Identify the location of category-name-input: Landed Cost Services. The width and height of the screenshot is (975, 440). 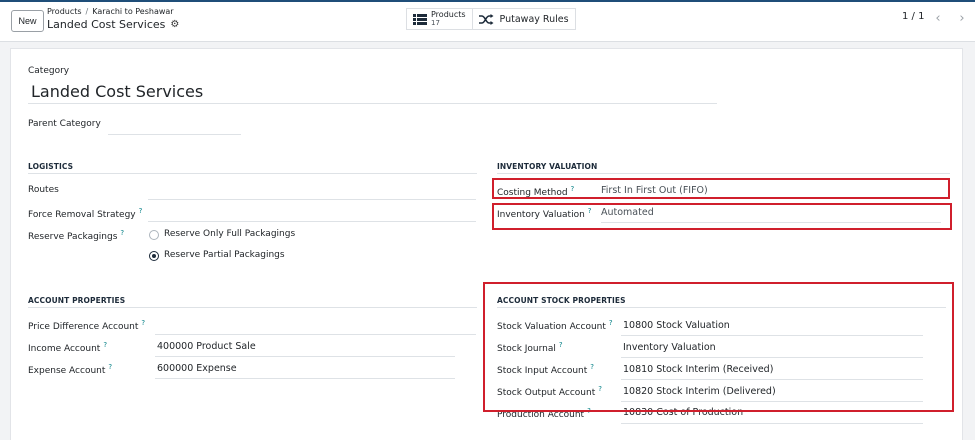
(117, 91).